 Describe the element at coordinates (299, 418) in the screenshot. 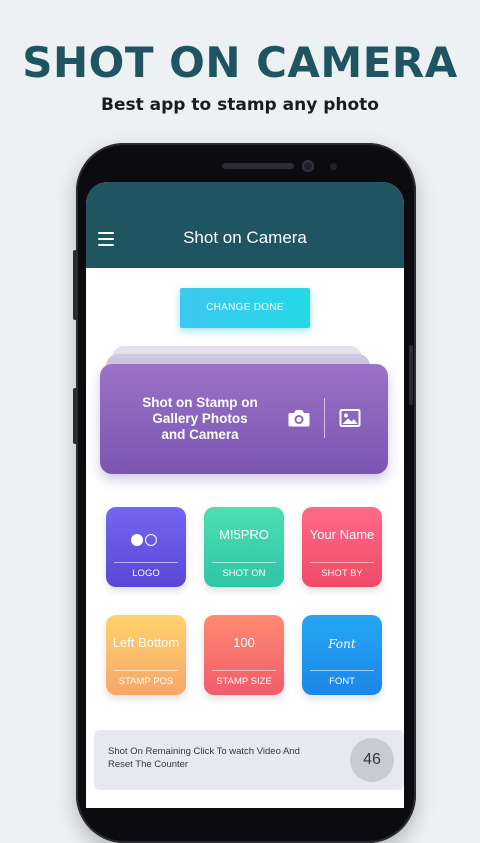

I see `camera-icon` at that location.